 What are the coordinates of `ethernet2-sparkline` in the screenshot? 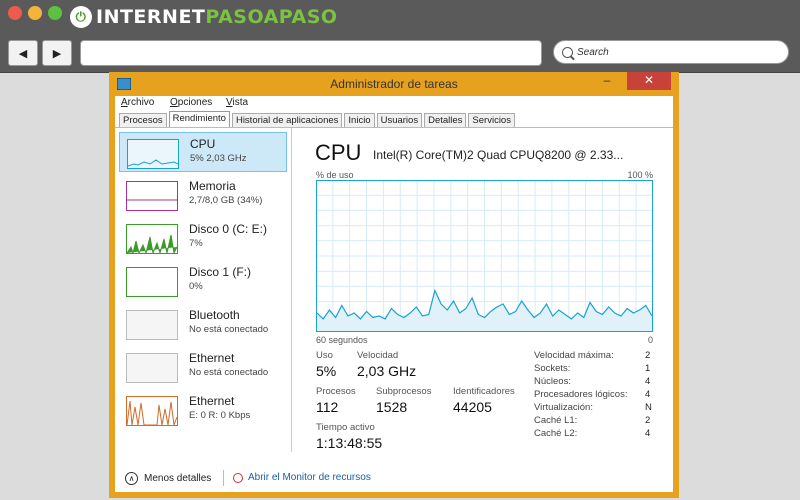 It's located at (152, 412).